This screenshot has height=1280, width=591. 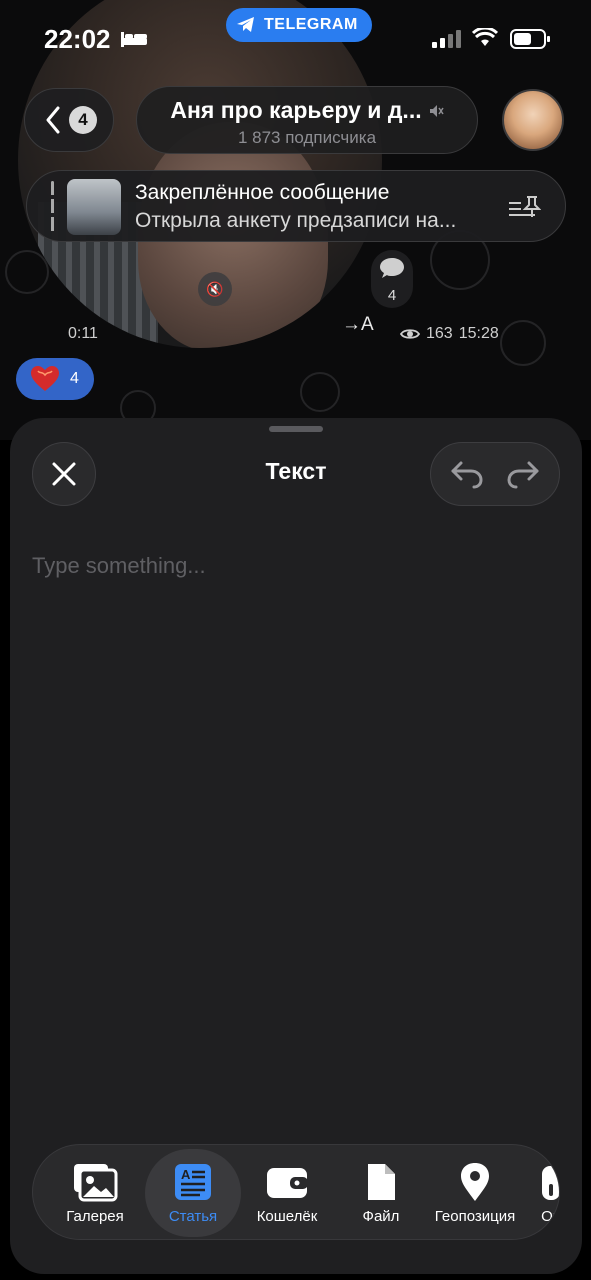 What do you see at coordinates (392, 268) in the screenshot?
I see `comment-bubble-icon` at bounding box center [392, 268].